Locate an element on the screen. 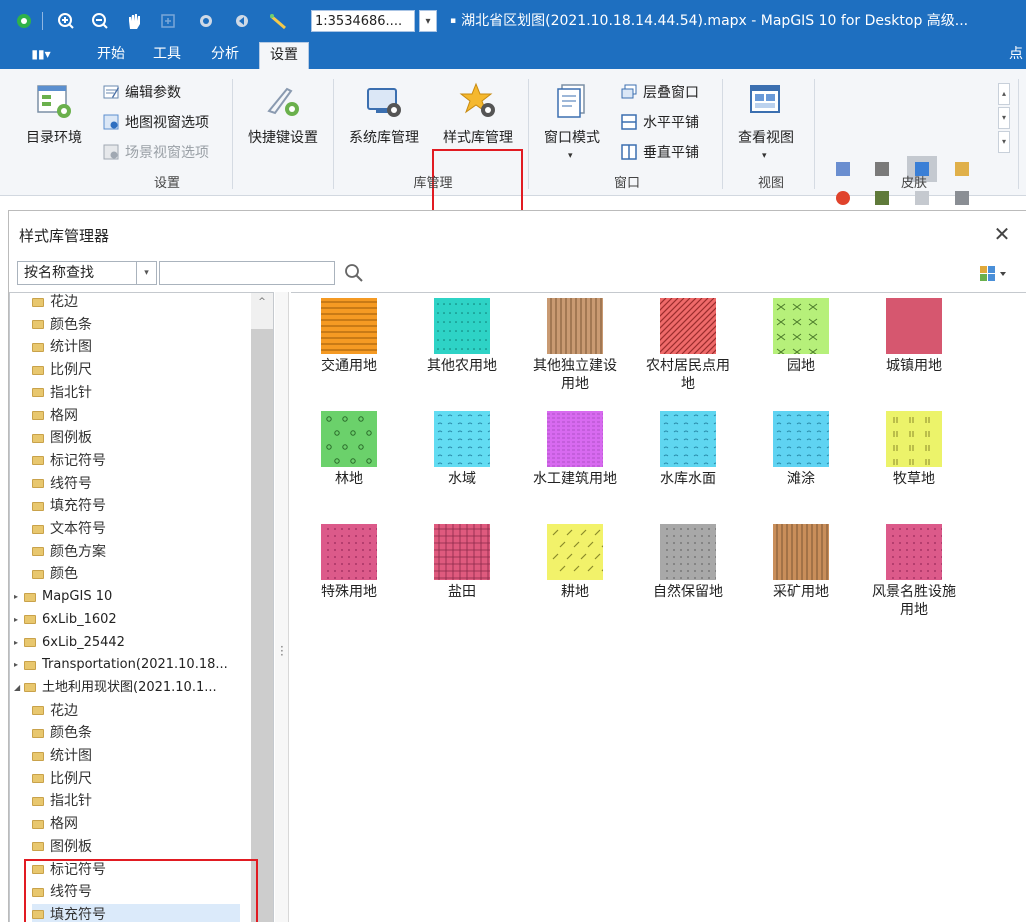  symbol-item: 特殊用地 is located at coordinates (349, 562).